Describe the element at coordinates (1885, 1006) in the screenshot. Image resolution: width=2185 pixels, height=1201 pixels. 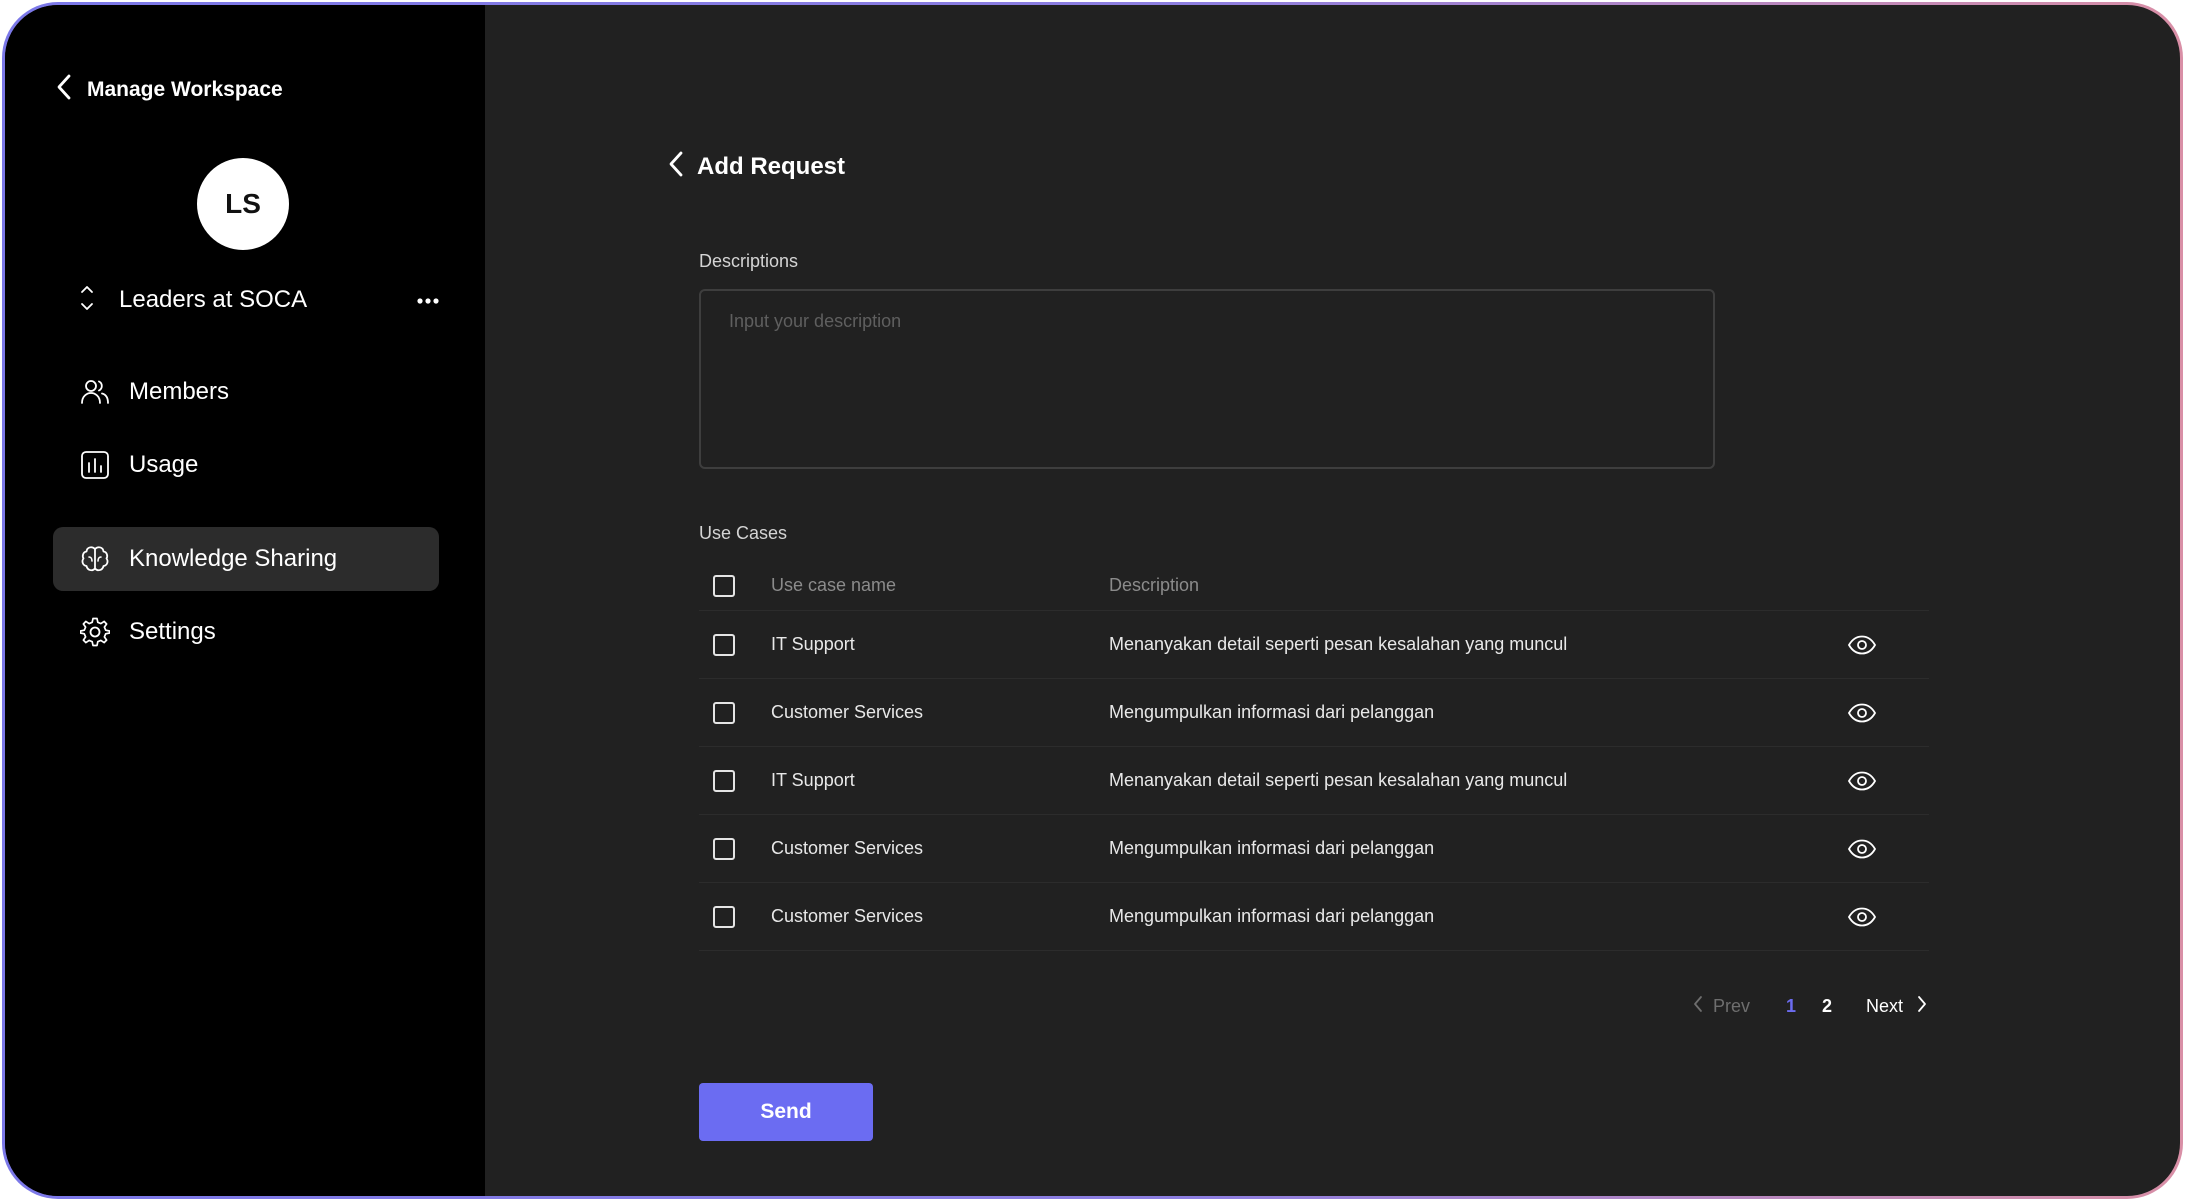
I see `next-label: Next` at that location.